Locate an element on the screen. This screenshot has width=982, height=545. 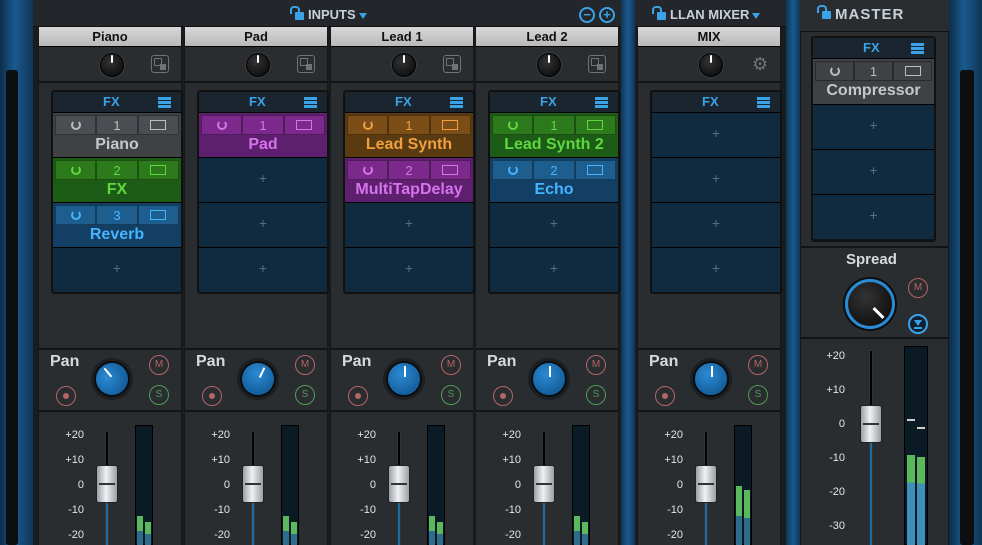
channel-name: MIX is located at coordinates (709, 37).